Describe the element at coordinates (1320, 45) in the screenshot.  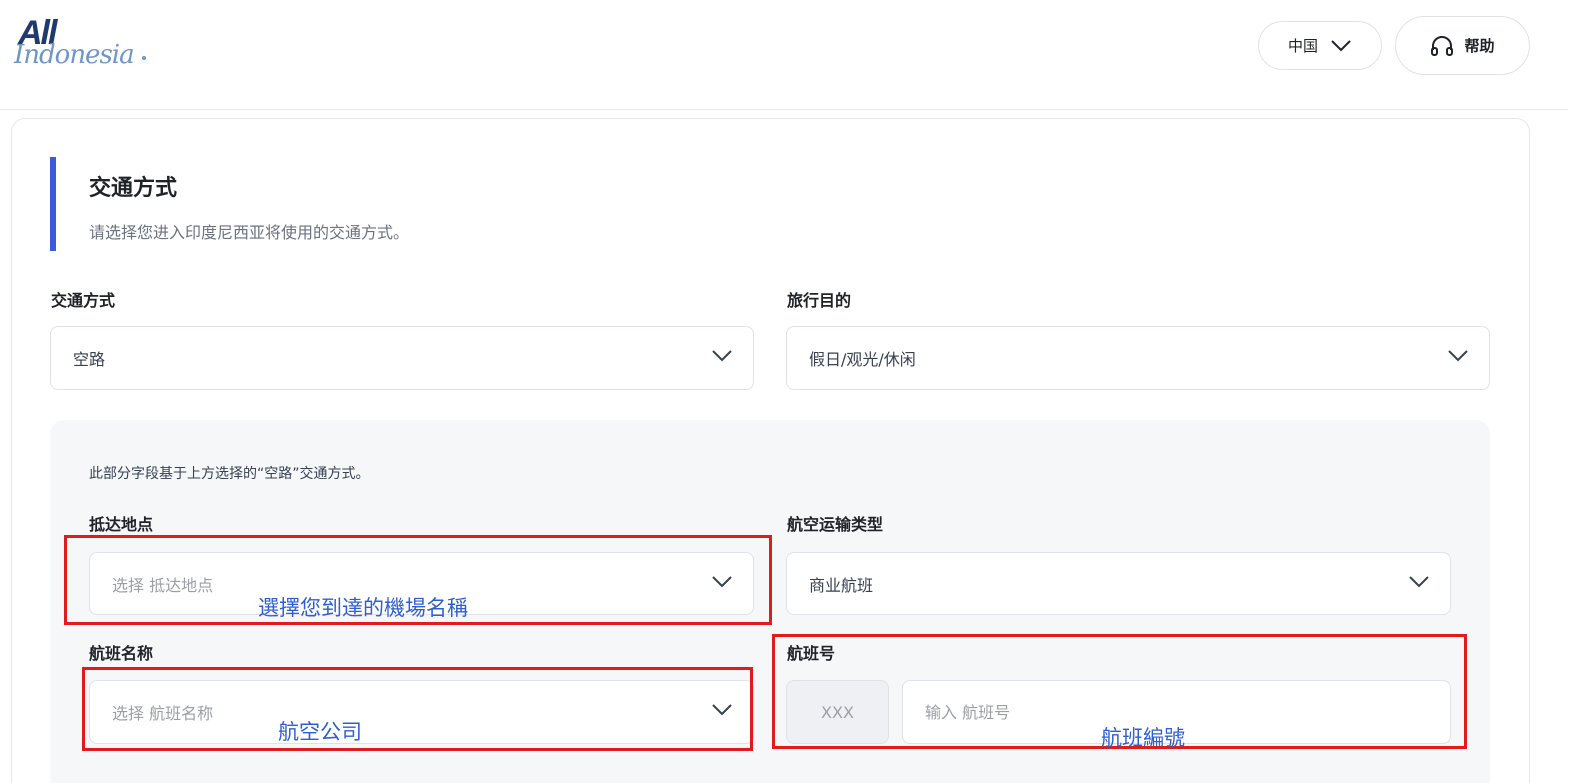
I see `language-selector-button: 中国` at that location.